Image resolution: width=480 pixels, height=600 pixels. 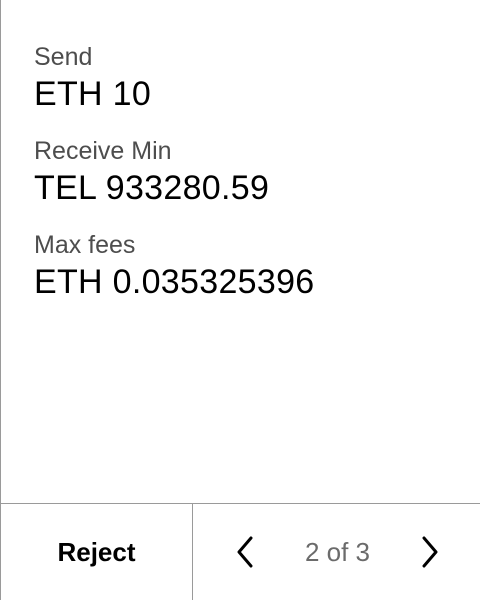 I want to click on chevron-right-icon, so click(x=430, y=552).